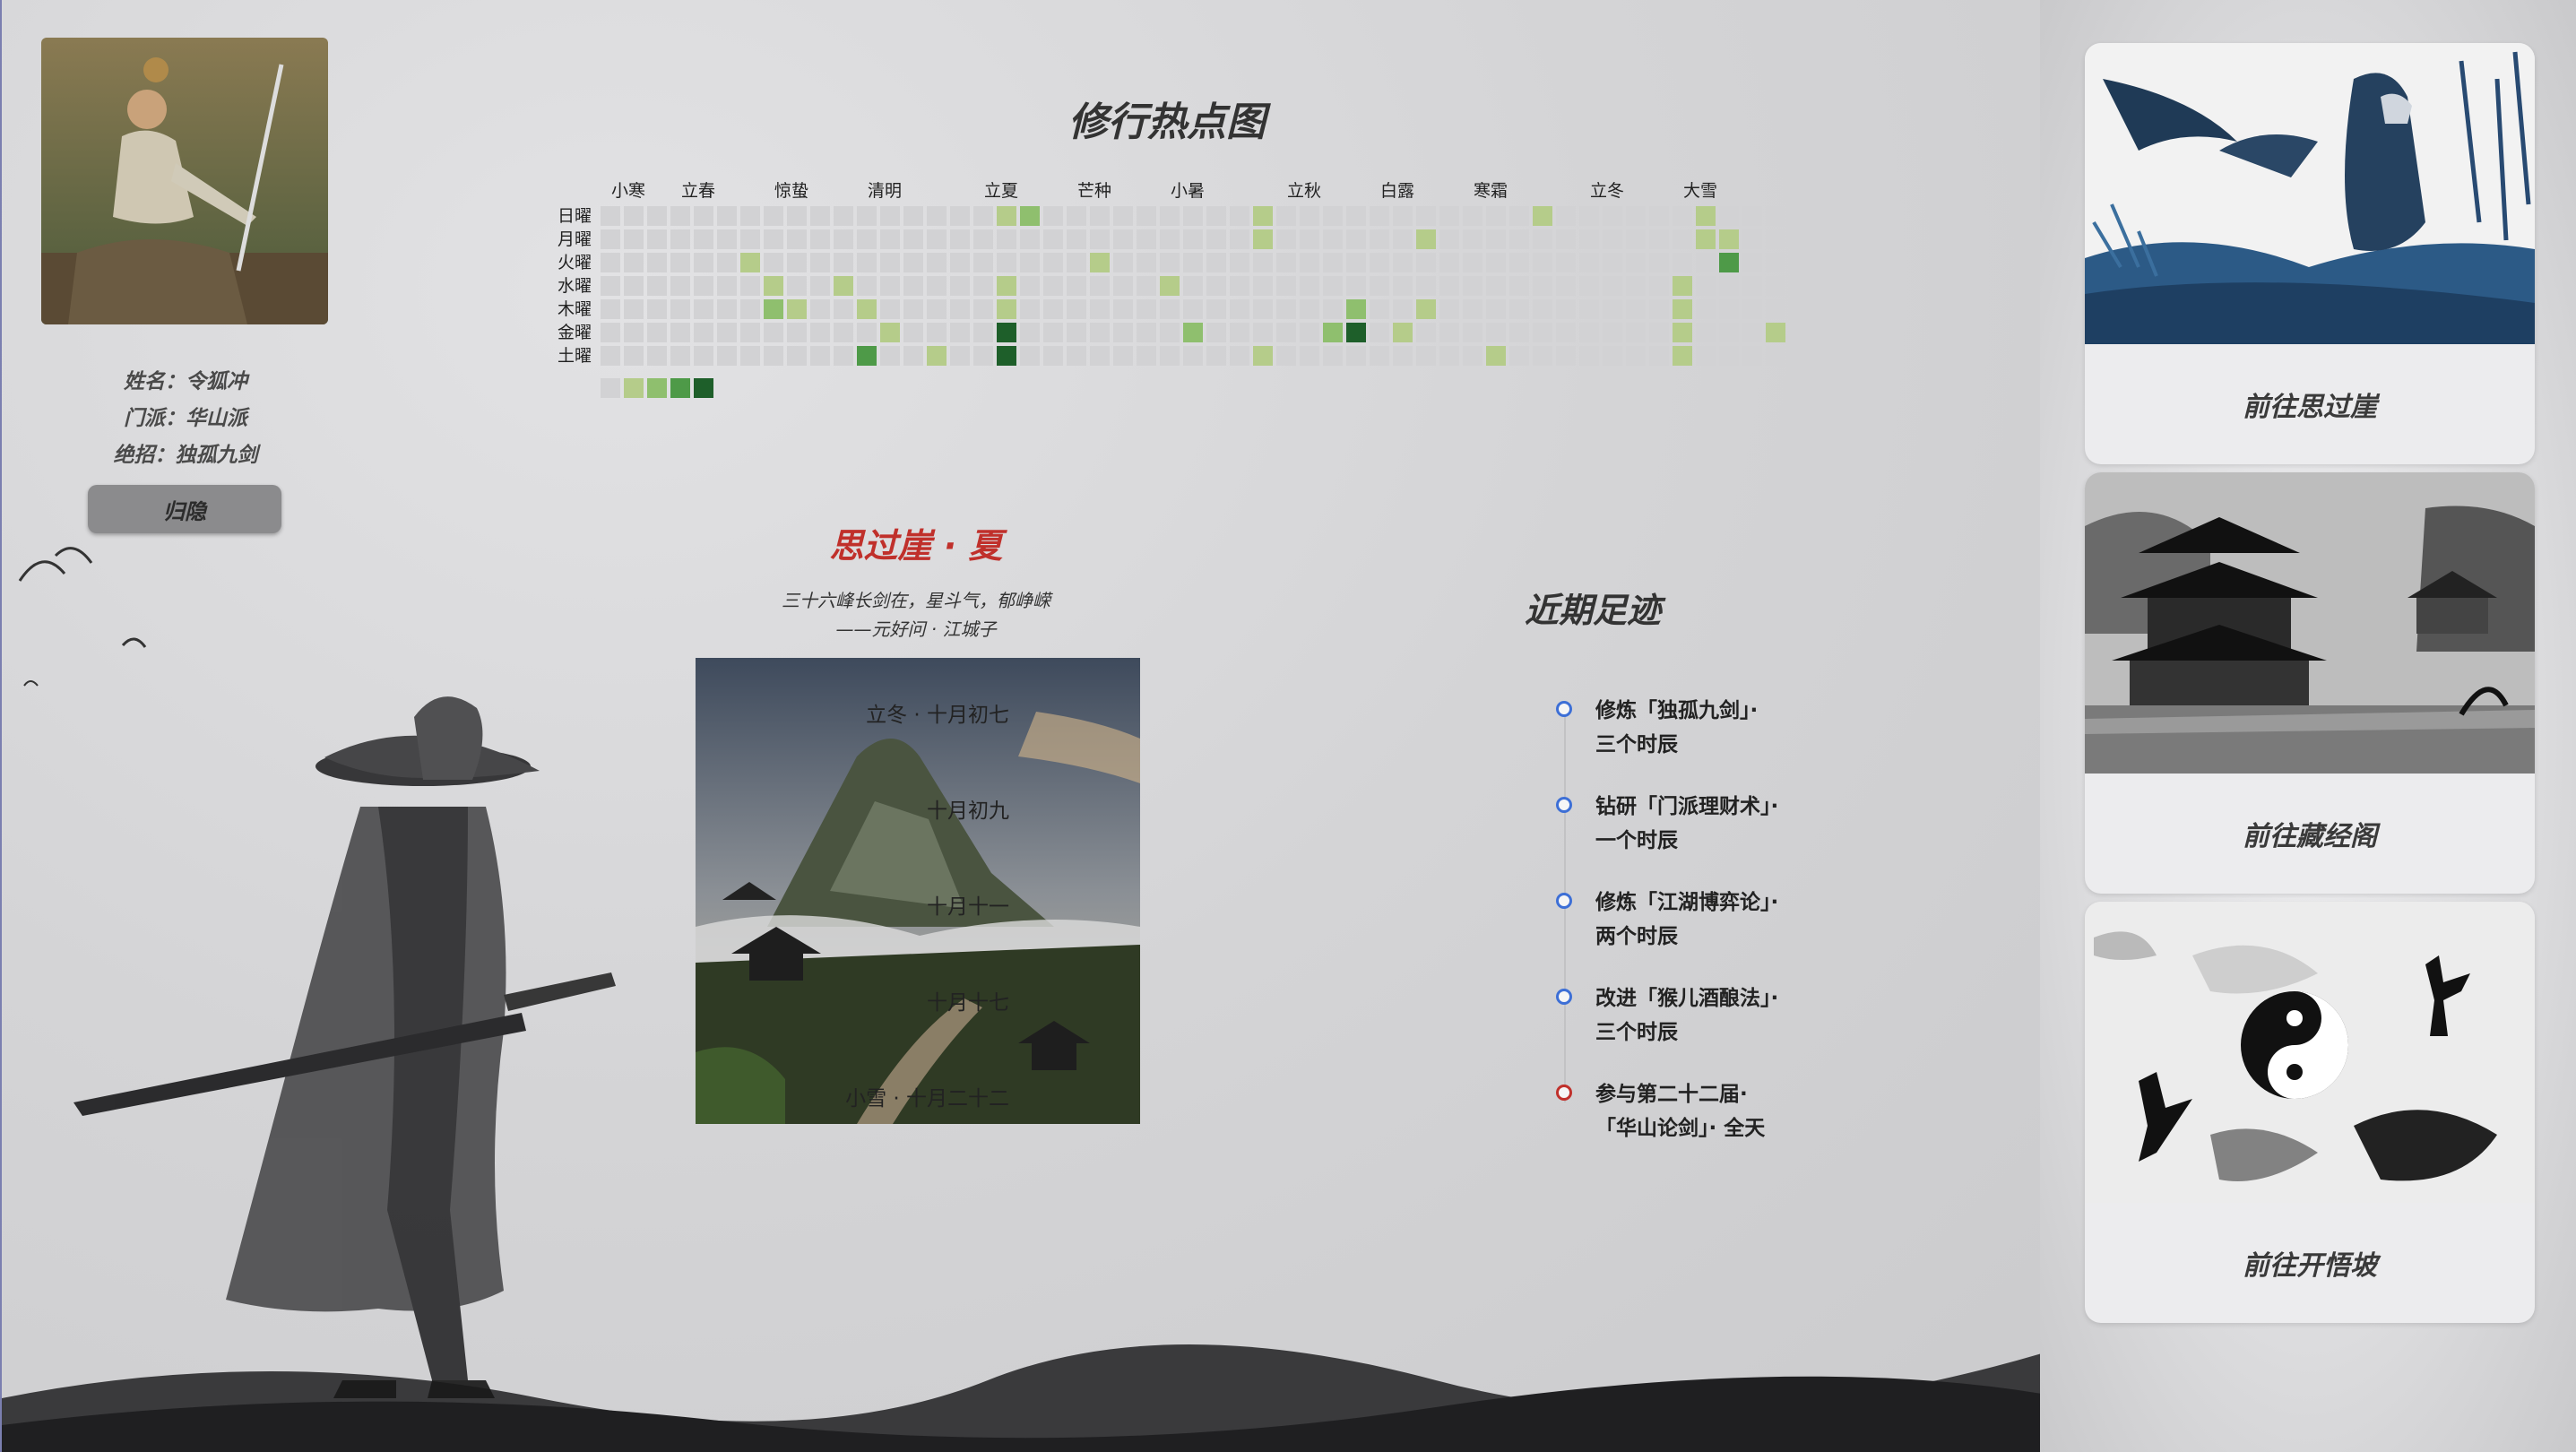  I want to click on nav-card-cangjingge: 前往藏经阁, so click(2310, 683).